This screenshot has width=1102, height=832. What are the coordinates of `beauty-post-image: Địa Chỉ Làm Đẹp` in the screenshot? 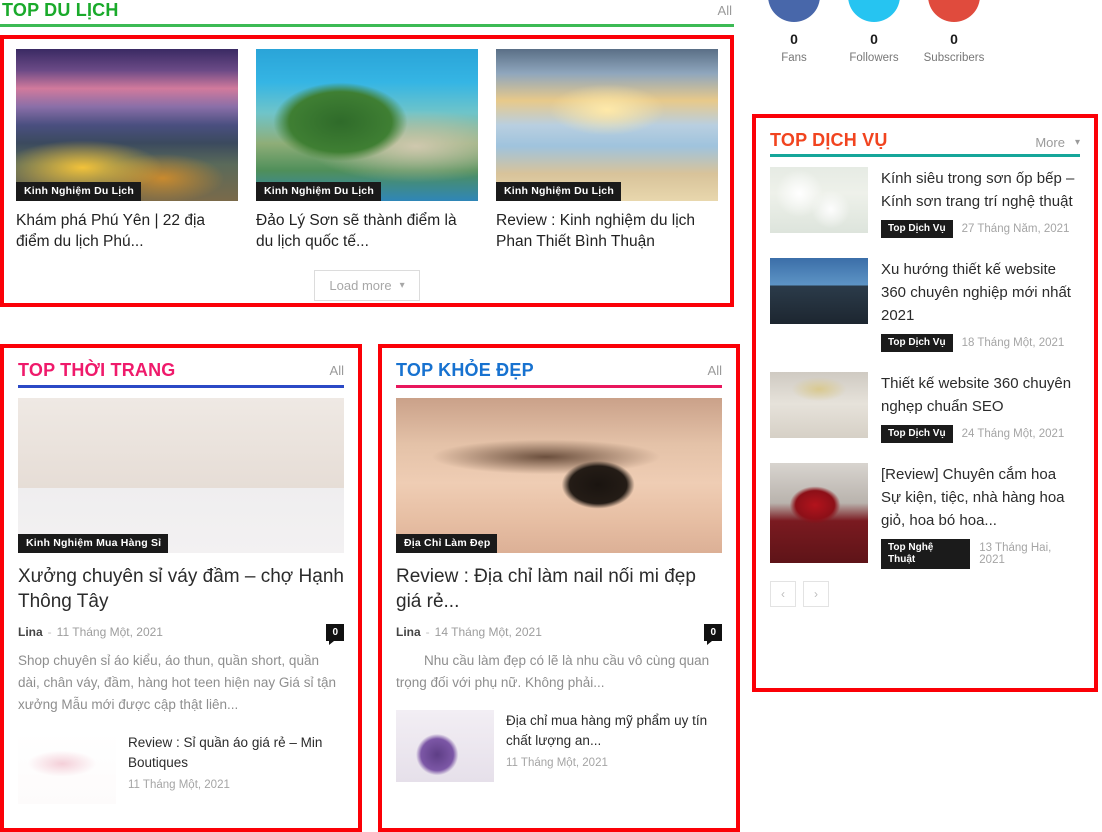 It's located at (559, 475).